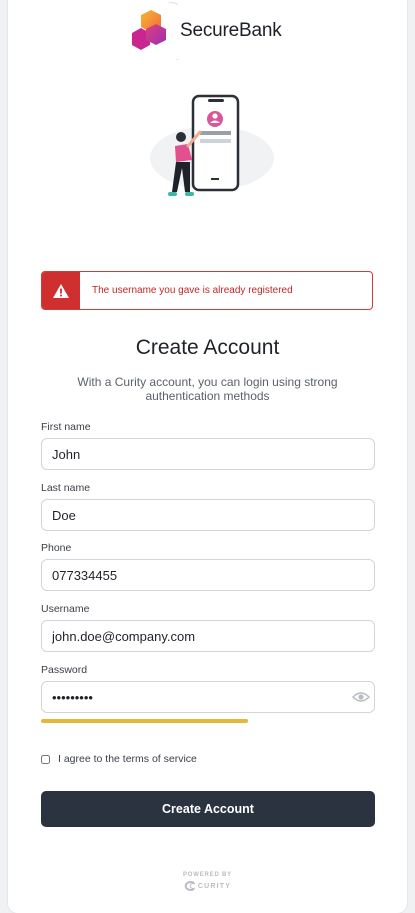  Describe the element at coordinates (160, 32) in the screenshot. I see `brand-logo-icon` at that location.